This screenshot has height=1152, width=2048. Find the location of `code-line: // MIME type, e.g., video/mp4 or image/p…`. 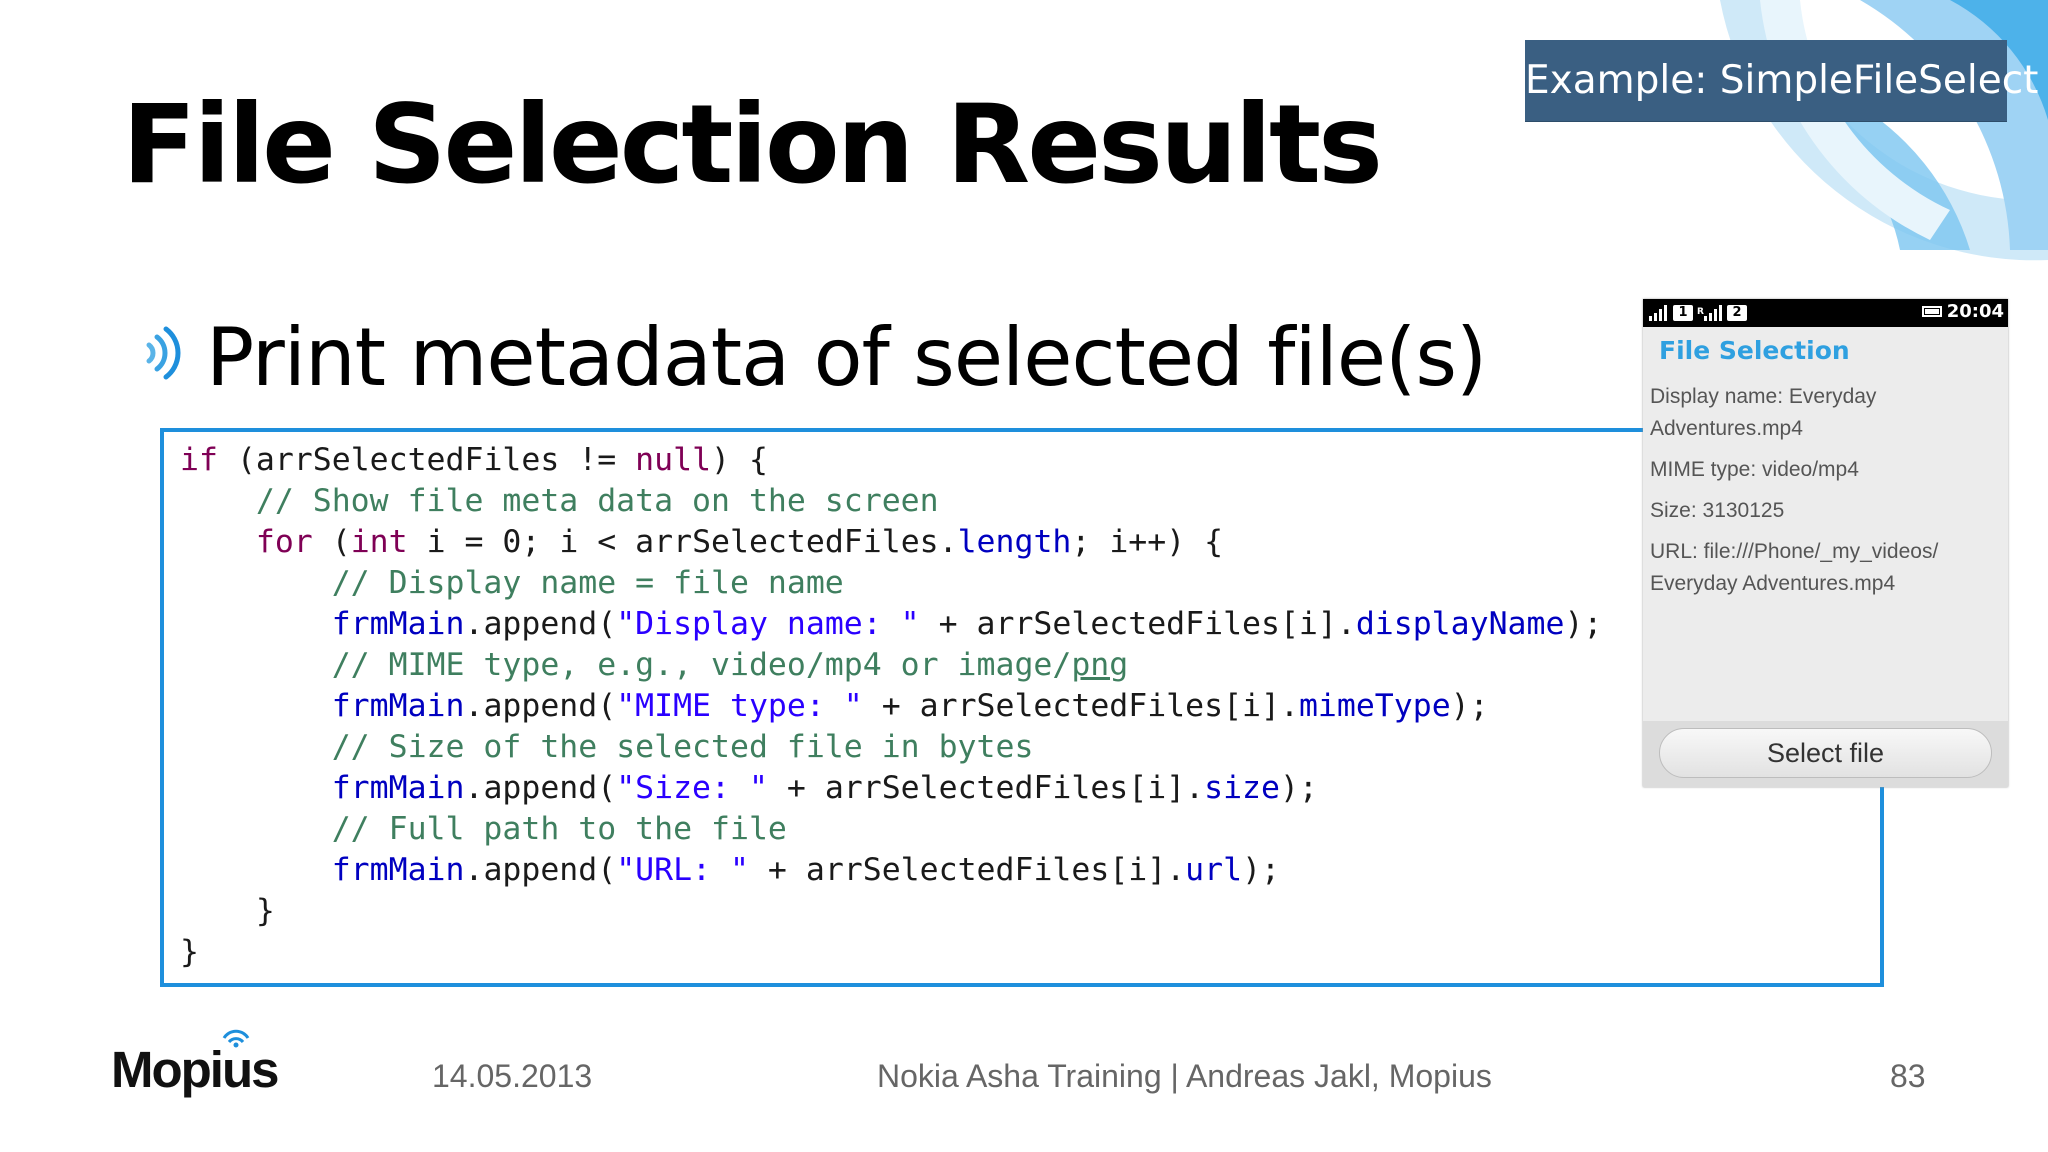

code-line: // MIME type, e.g., video/mp4 or image/p… is located at coordinates (730, 665).